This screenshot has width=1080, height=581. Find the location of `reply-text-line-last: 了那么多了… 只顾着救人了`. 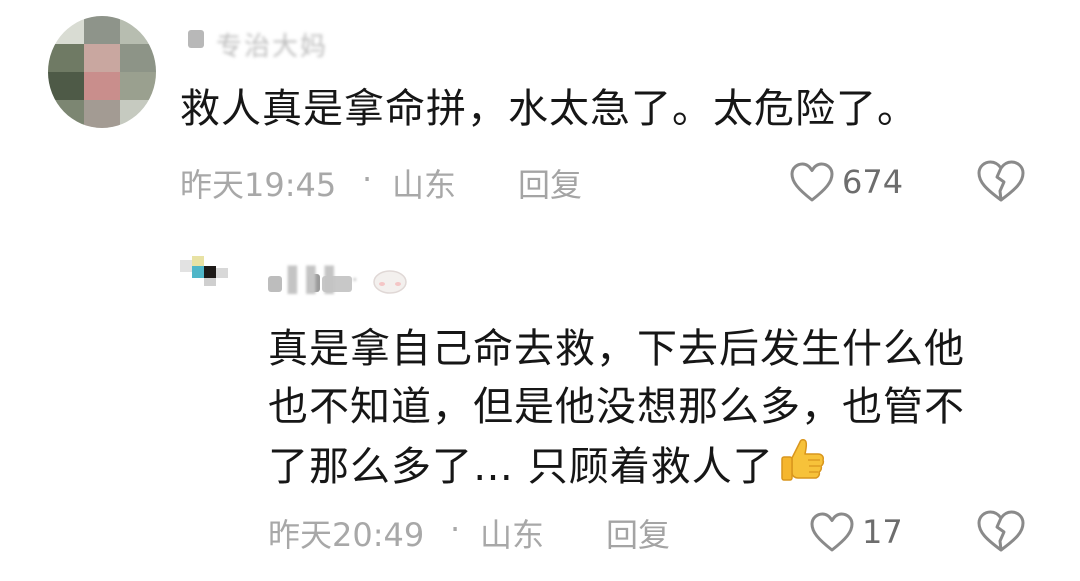

reply-text-line-last: 了那么多了… 只顾着救人了 is located at coordinates (648, 469).